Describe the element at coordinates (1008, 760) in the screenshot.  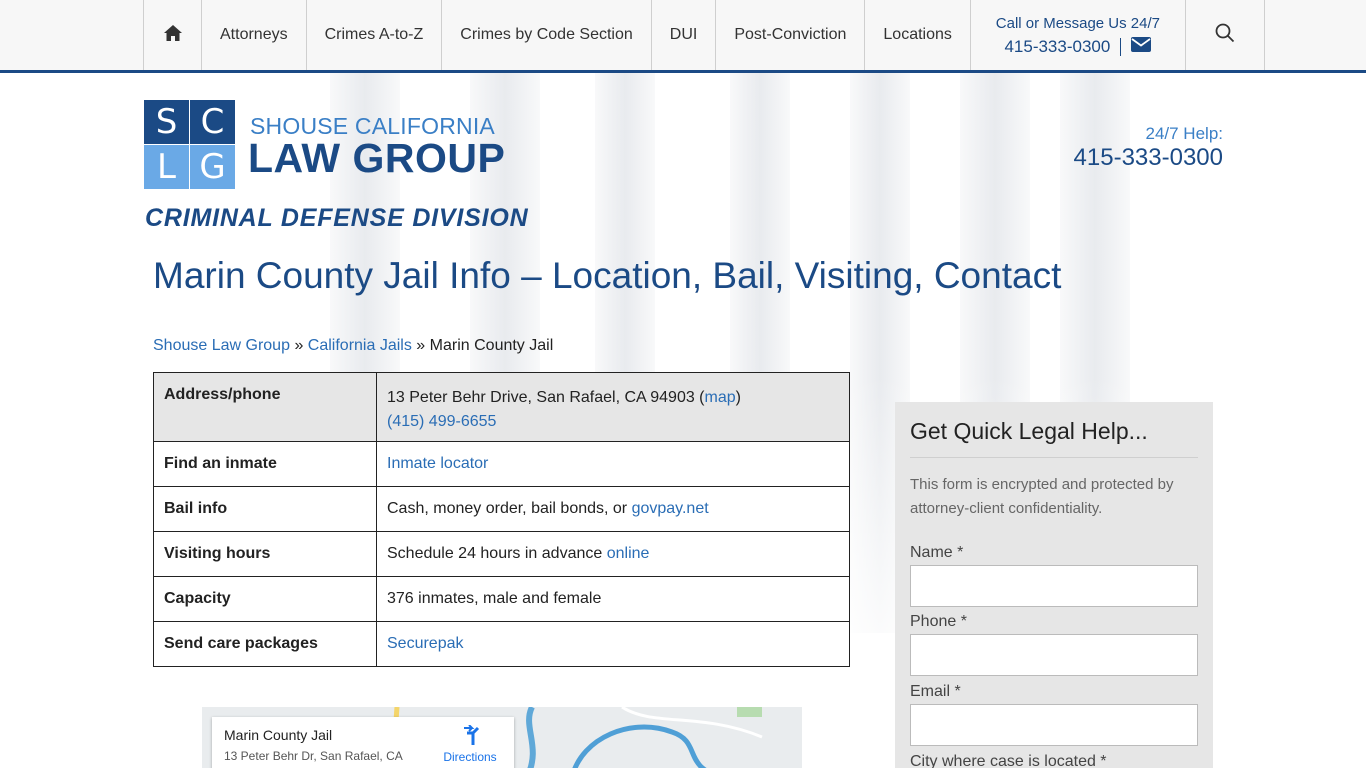
I see `city-label: City where case is located *` at that location.